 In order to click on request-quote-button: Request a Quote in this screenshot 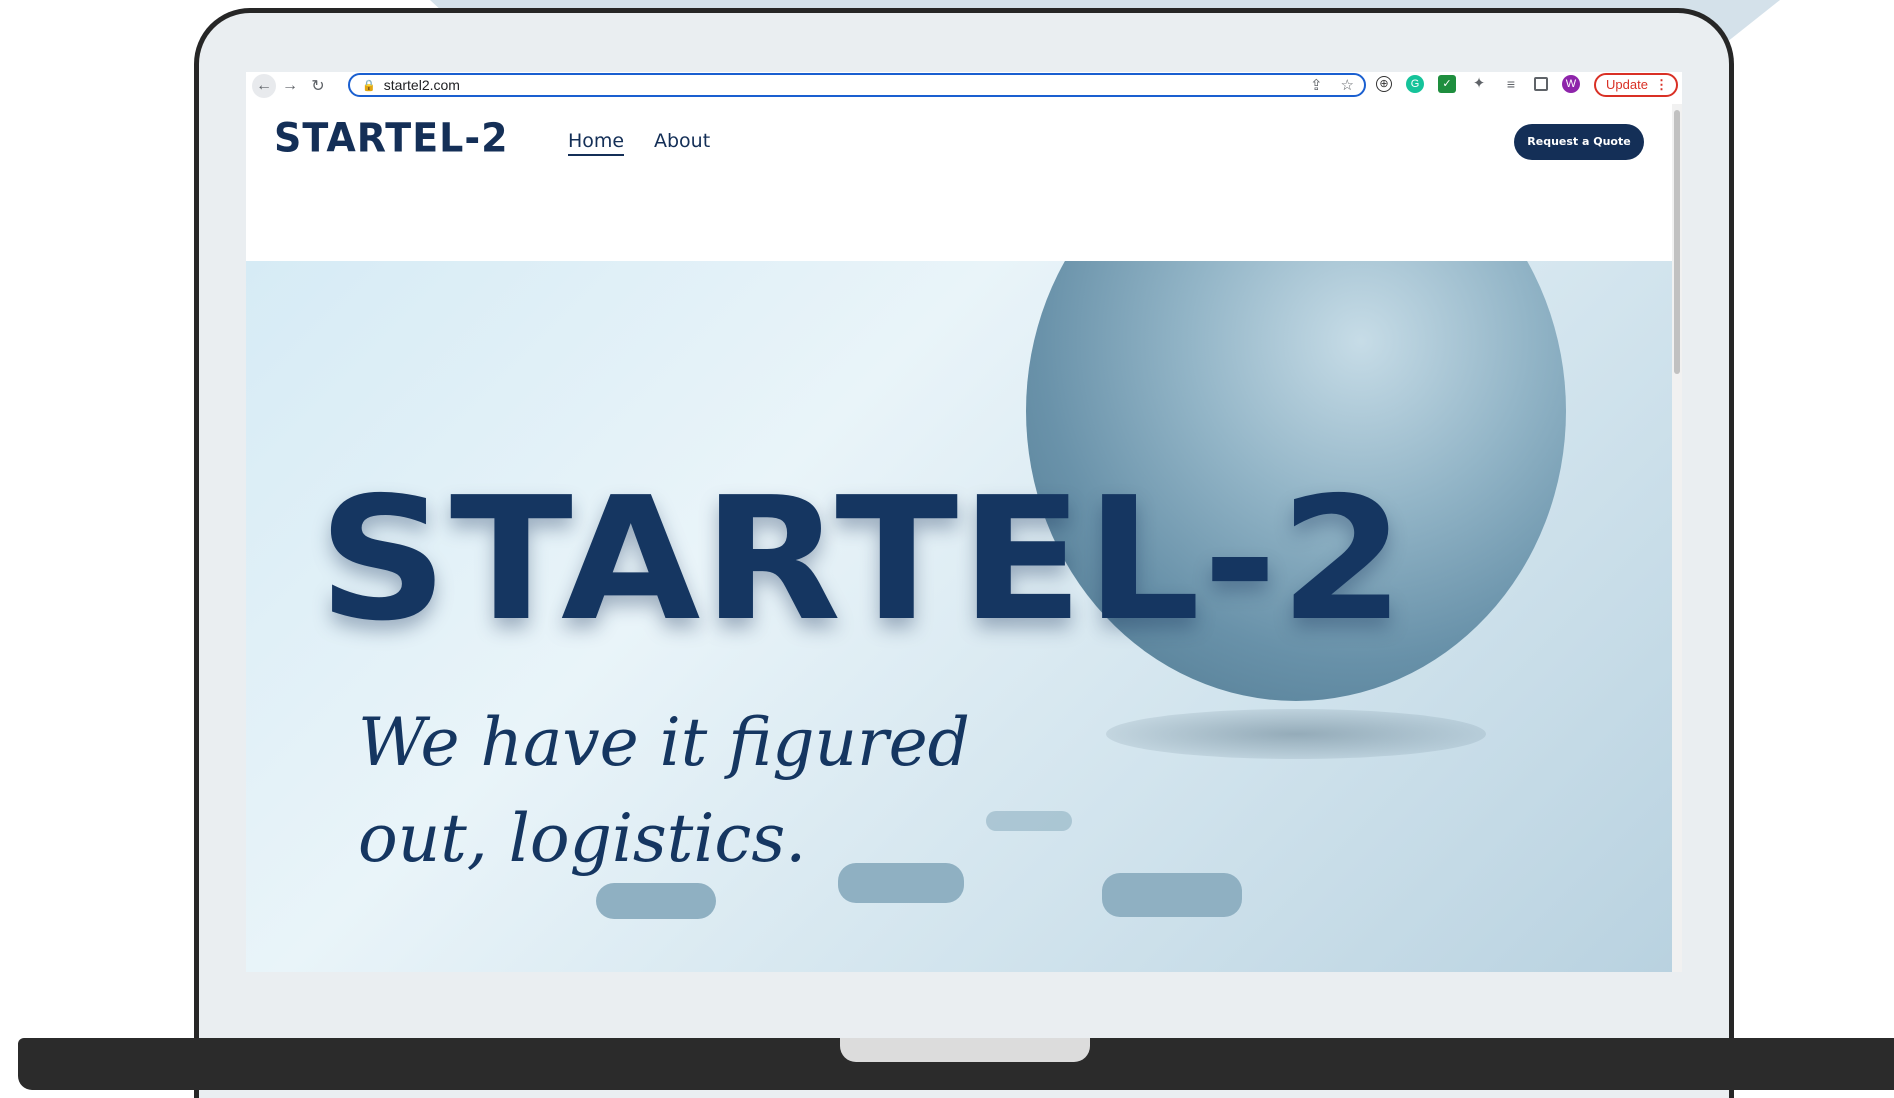, I will do `click(1579, 142)`.